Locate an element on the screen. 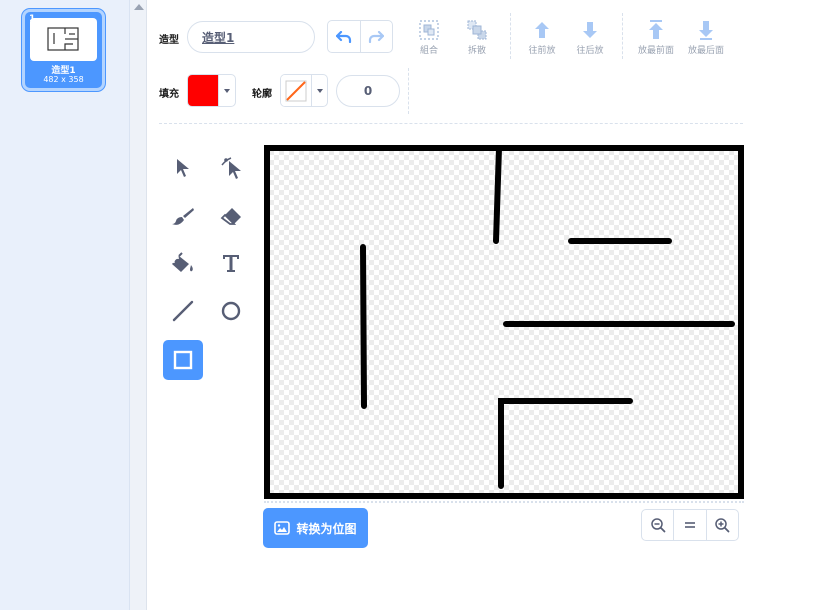 The height and width of the screenshot is (610, 831). select-tool is located at coordinates (183, 168).